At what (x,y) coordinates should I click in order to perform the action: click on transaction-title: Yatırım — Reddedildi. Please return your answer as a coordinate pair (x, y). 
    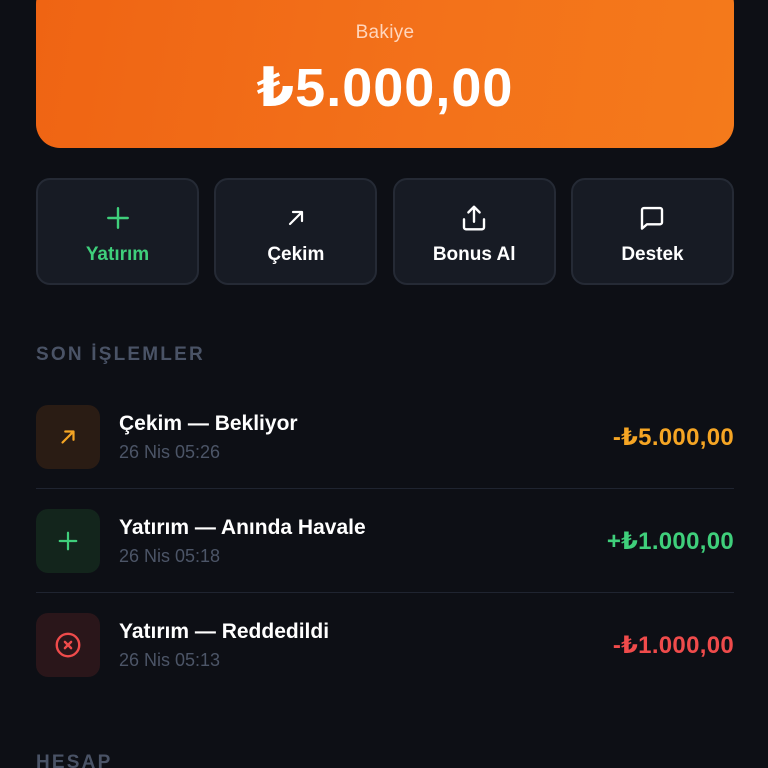
    Looking at the image, I should click on (224, 631).